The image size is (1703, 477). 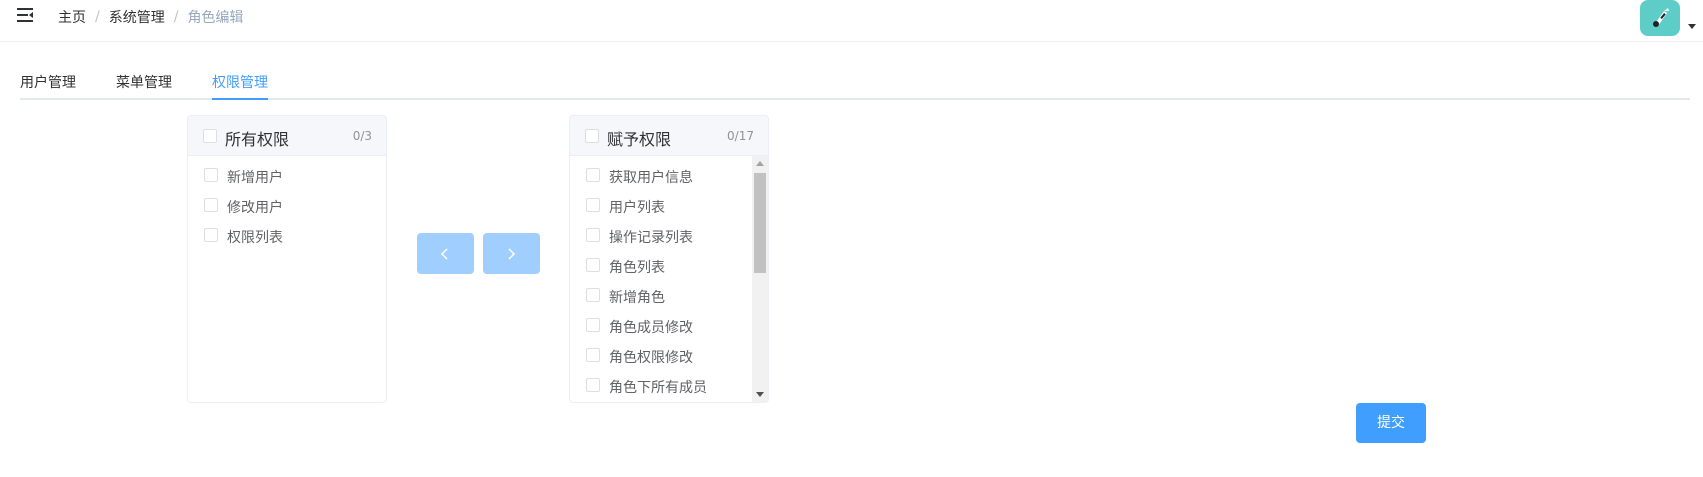 I want to click on list-item: 用户列表, so click(x=660, y=206).